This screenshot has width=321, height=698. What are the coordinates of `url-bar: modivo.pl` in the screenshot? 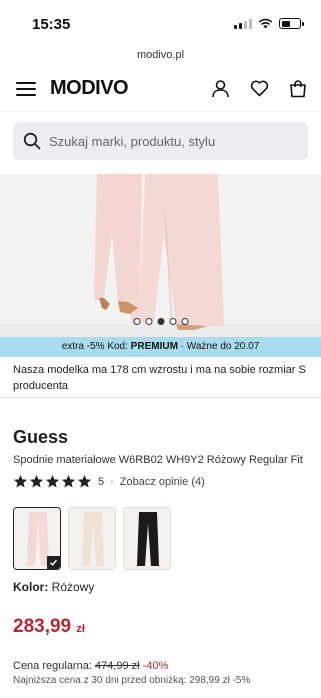 It's located at (160, 55).